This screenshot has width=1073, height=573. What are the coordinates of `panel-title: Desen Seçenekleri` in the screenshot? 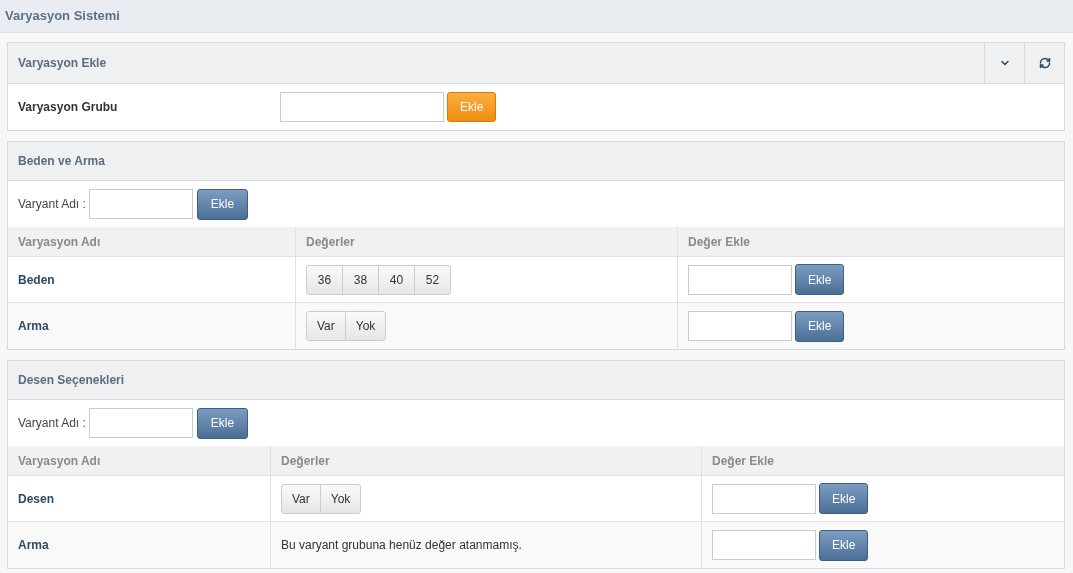 It's located at (71, 380).